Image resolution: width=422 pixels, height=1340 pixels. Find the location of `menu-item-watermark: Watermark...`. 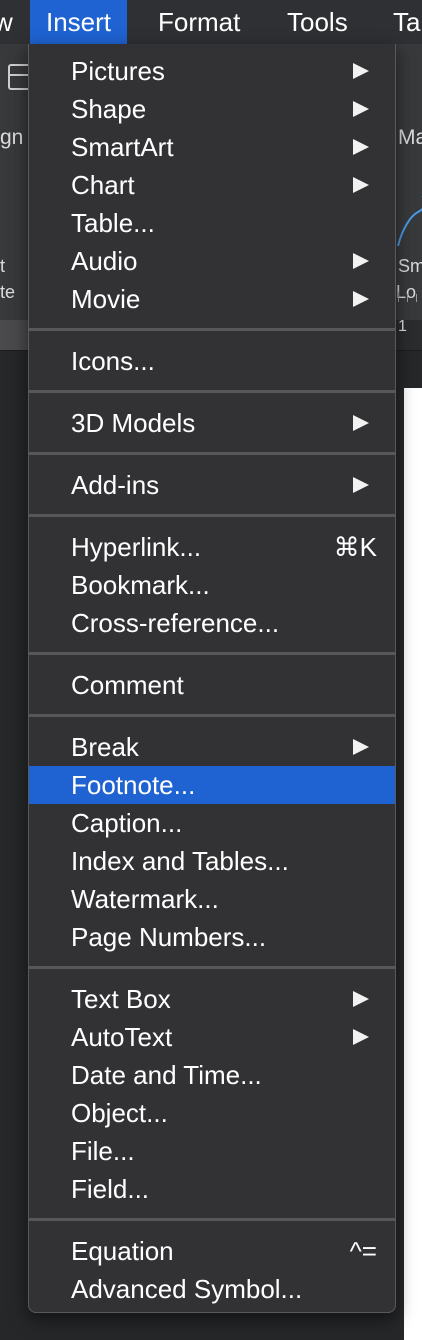

menu-item-watermark: Watermark... is located at coordinates (212, 899).